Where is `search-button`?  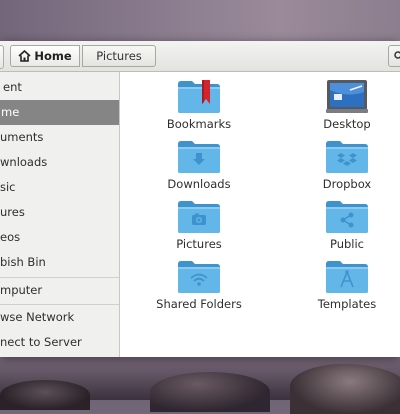 search-button is located at coordinates (394, 56).